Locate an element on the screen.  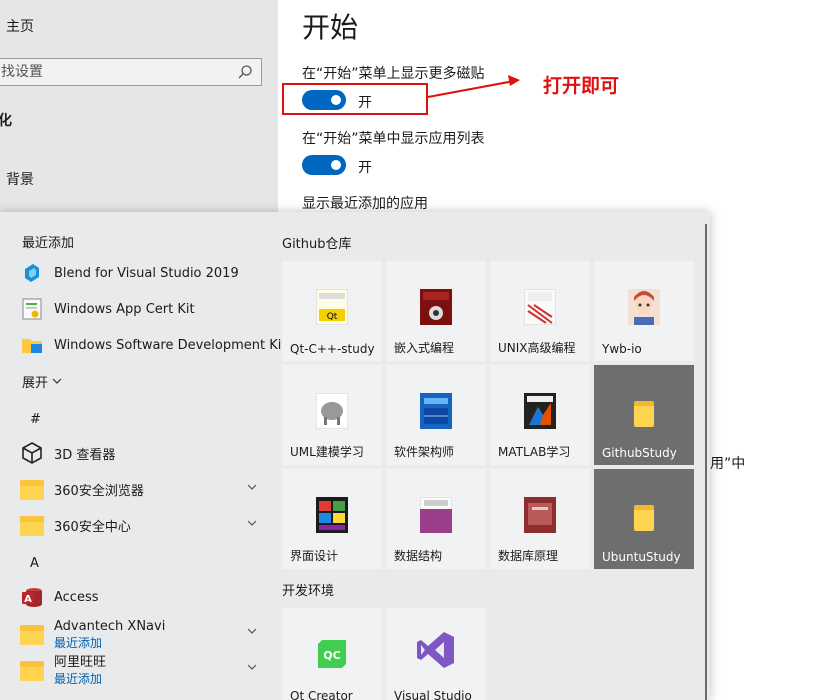
tile-ubuntustudy: UbuntuStudy is located at coordinates (644, 519).